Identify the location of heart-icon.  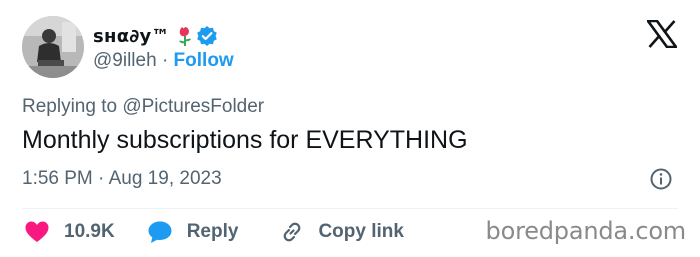
(37, 231).